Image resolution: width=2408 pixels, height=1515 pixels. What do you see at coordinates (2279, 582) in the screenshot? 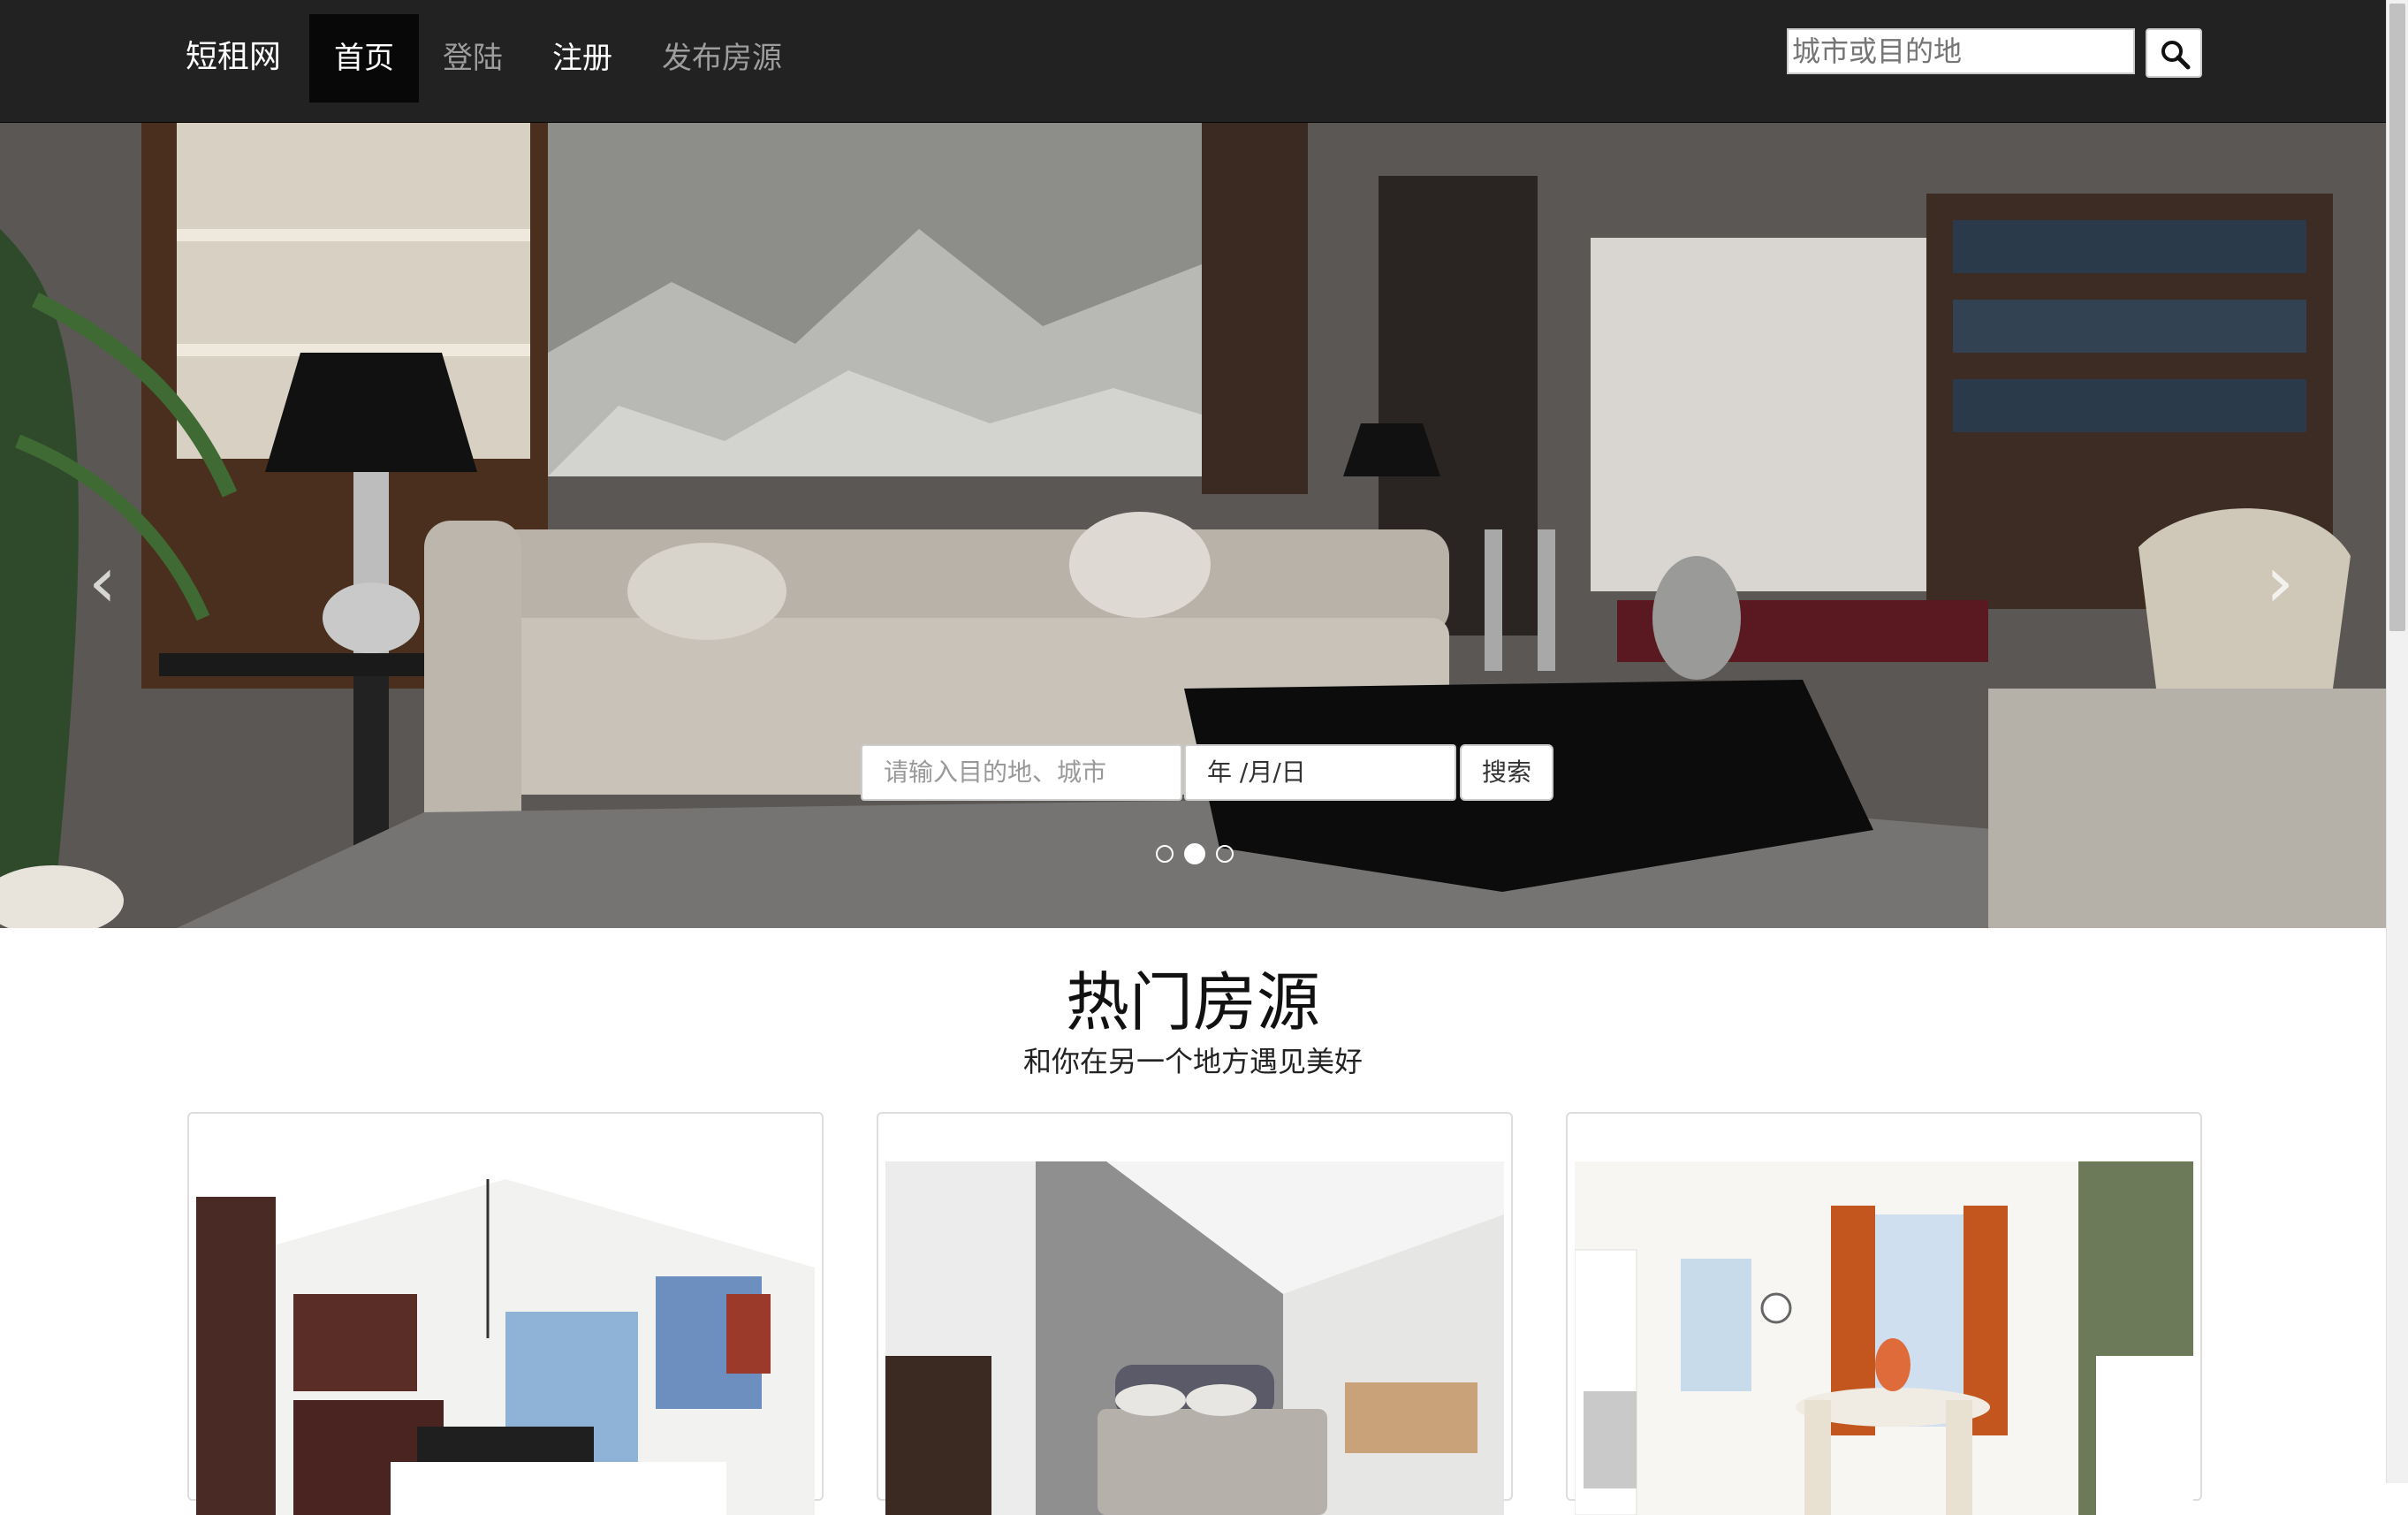
I see `carousel-next-arrow: ›` at bounding box center [2279, 582].